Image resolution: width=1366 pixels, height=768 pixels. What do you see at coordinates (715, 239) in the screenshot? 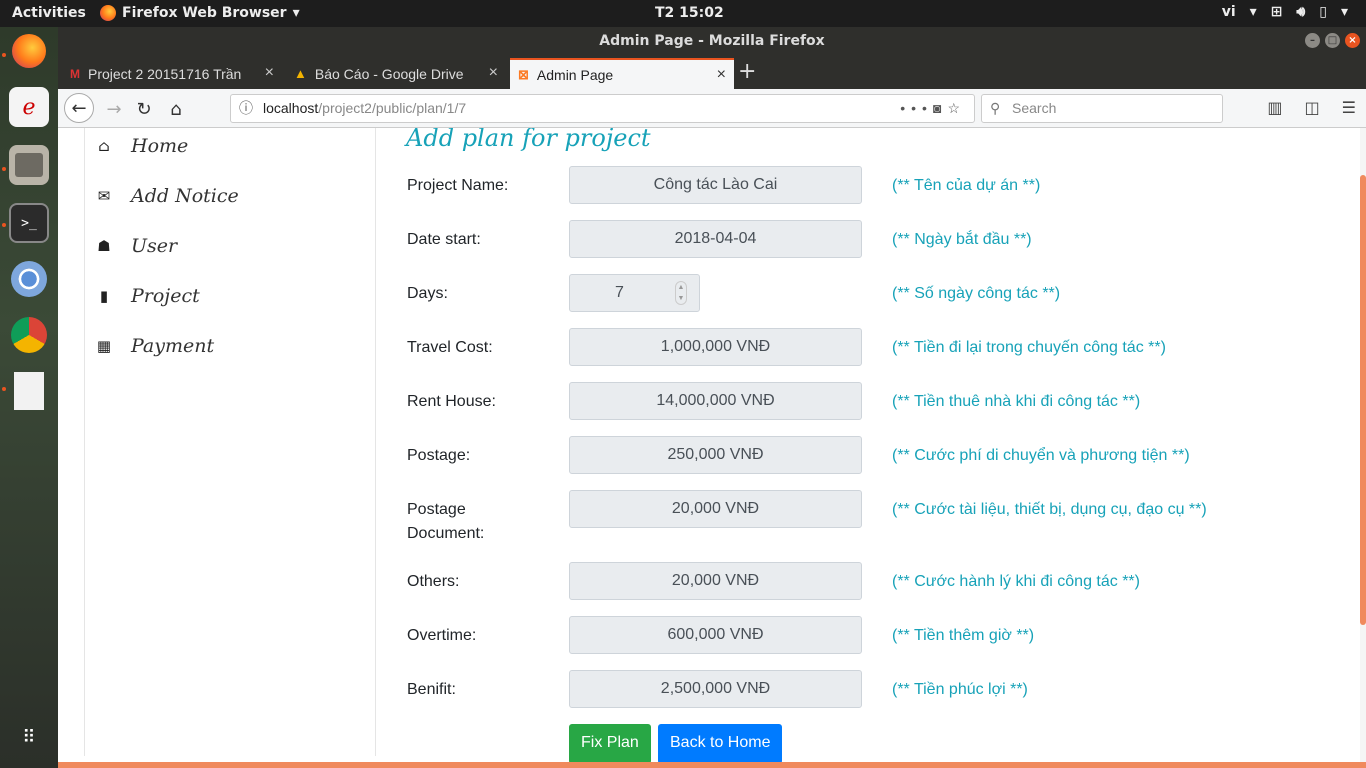
I see `date-start-field: 2018-04-04` at bounding box center [715, 239].